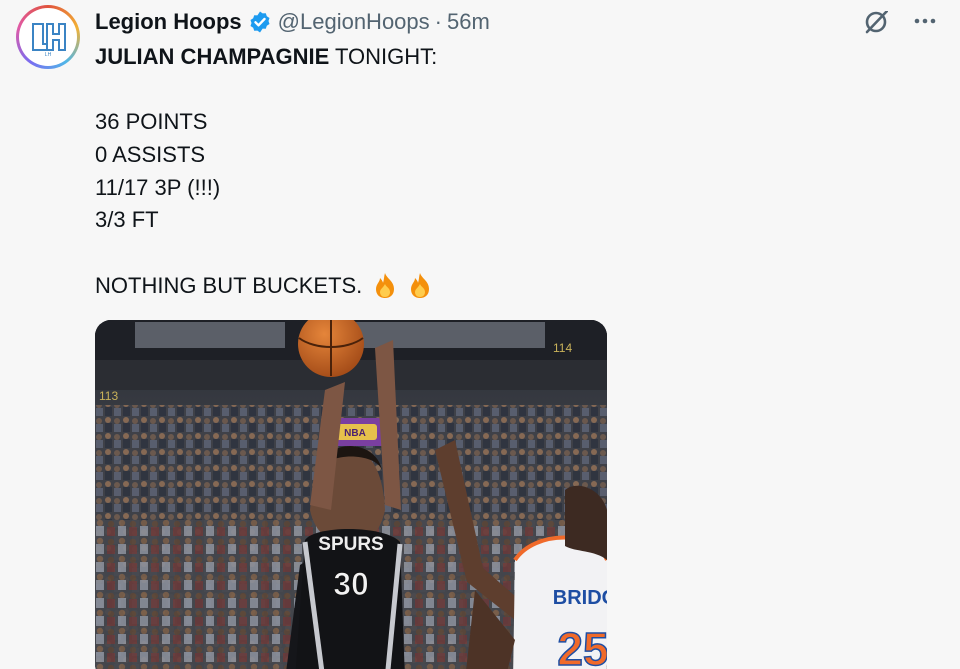 The width and height of the screenshot is (960, 669). Describe the element at coordinates (49, 40) in the screenshot. I see `legion-hoops-logo: LH` at that location.